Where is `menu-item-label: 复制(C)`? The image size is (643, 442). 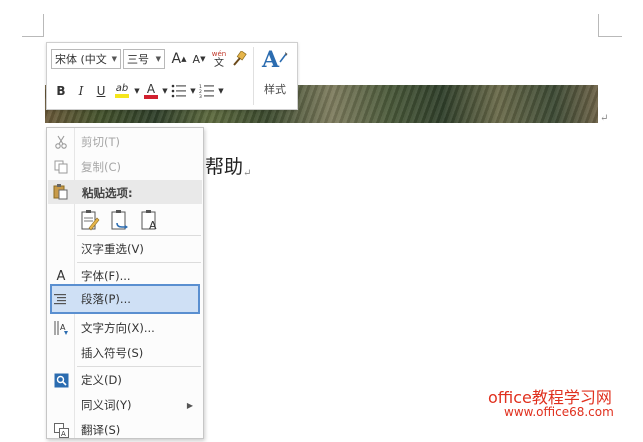
menu-item-label: 复制(C) is located at coordinates (101, 167).